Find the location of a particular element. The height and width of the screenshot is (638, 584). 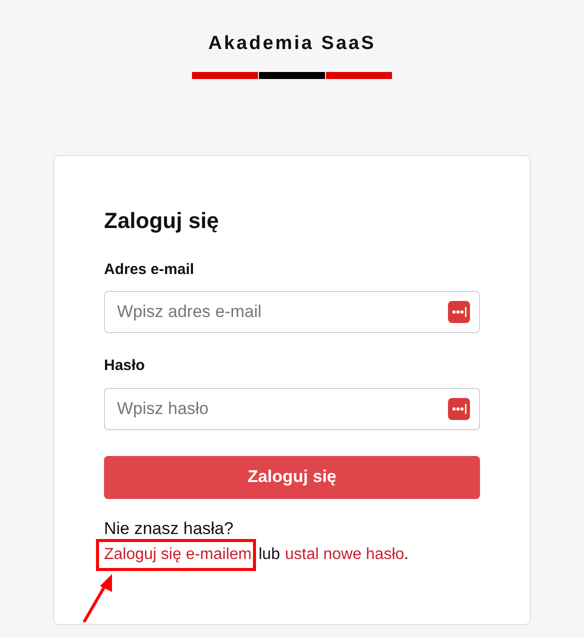

email-login-link: Zaloguj się e-mailem is located at coordinates (178, 555).